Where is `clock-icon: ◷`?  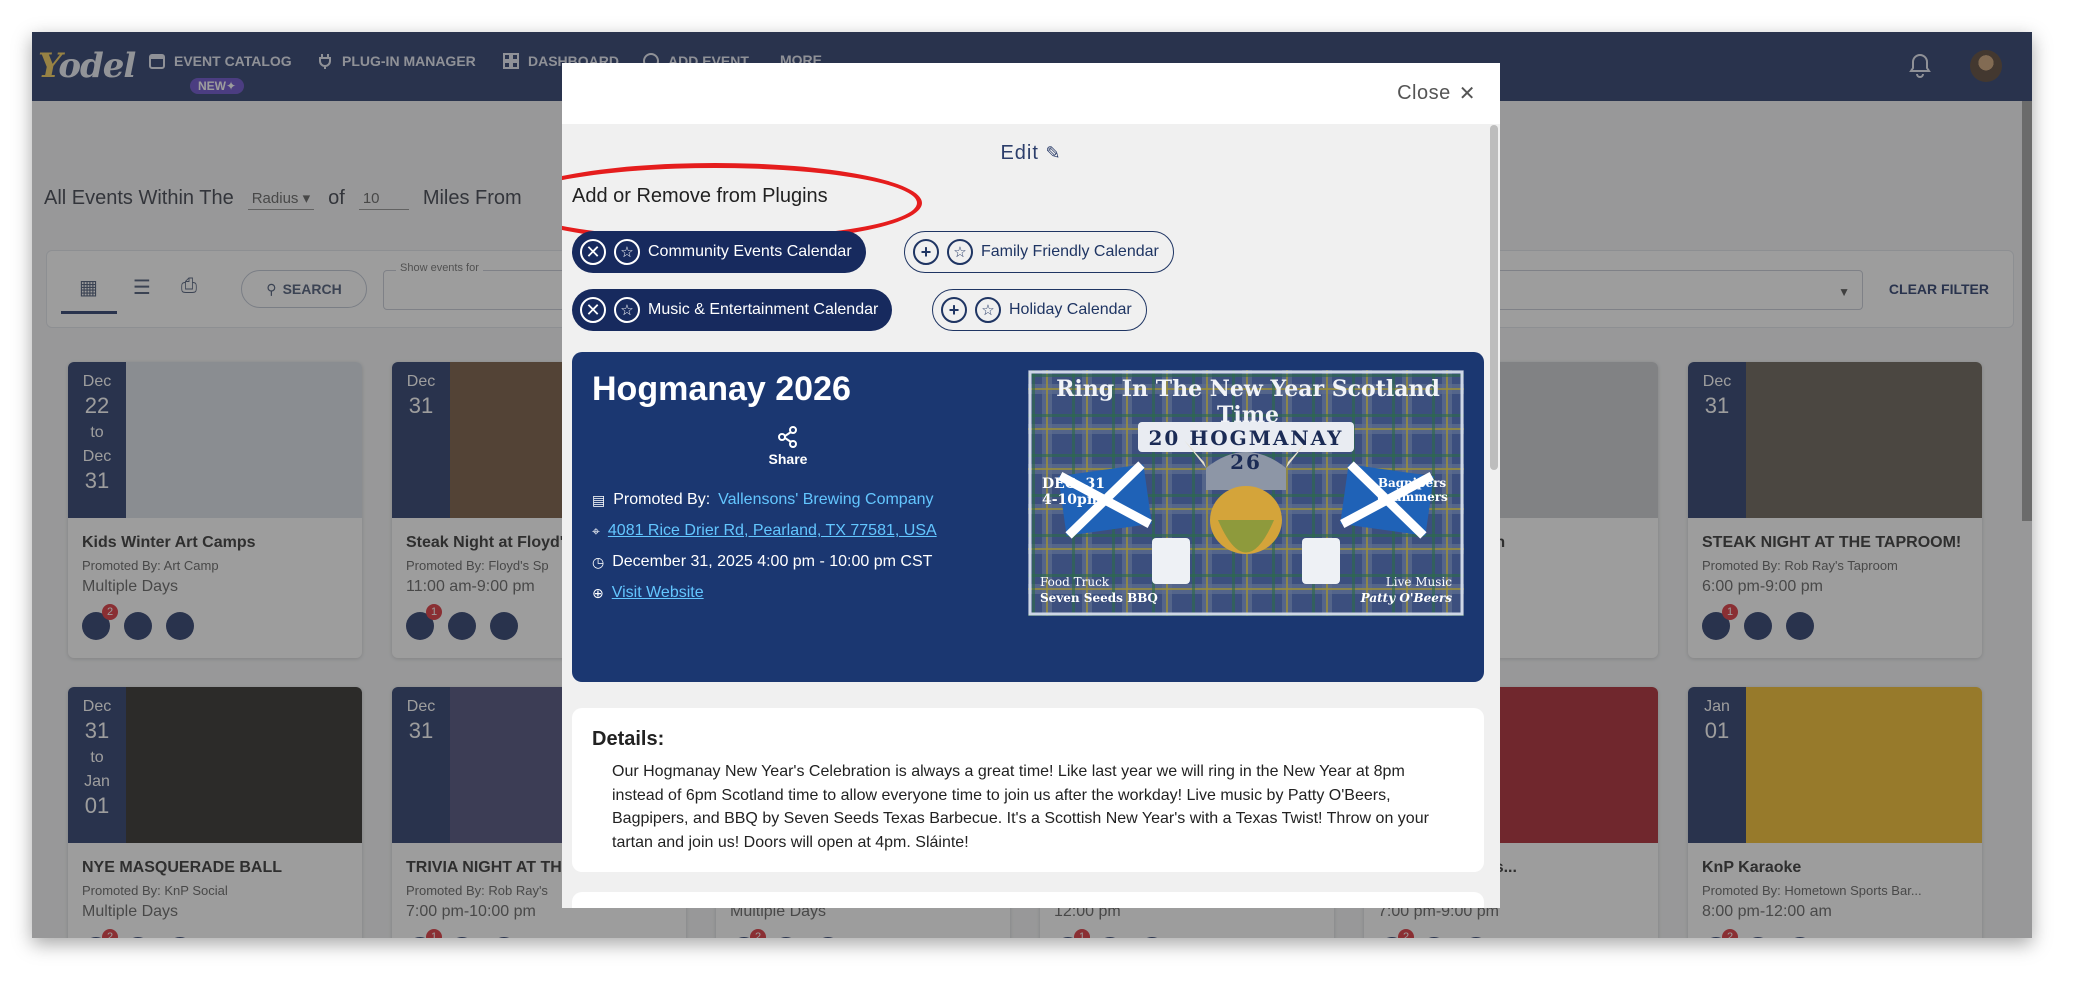 clock-icon: ◷ is located at coordinates (598, 561).